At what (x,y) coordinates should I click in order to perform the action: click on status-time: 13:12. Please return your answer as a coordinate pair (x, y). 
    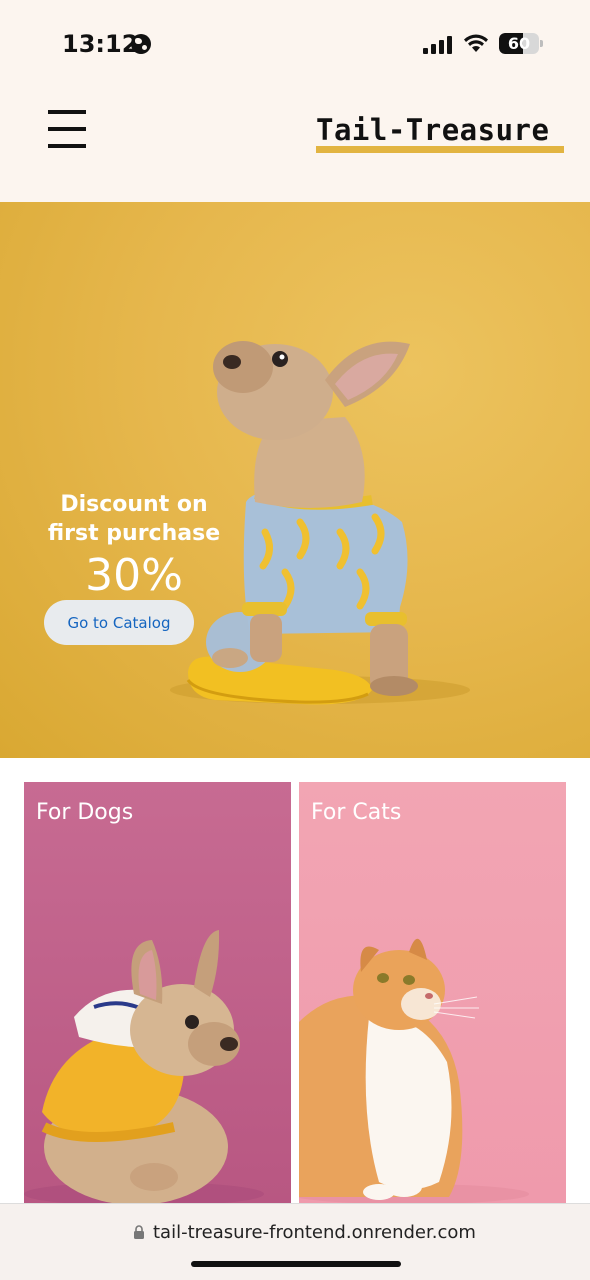
    Looking at the image, I should click on (100, 44).